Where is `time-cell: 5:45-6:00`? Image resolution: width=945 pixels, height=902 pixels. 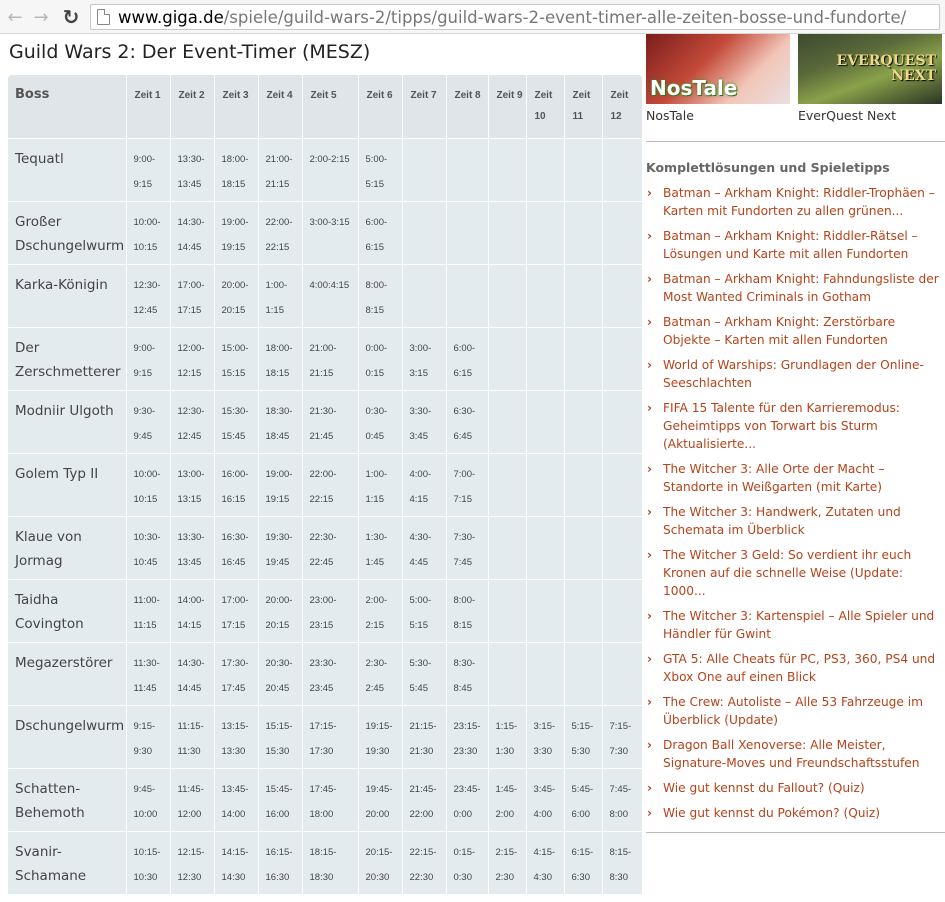
time-cell: 5:45-6:00 is located at coordinates (583, 800).